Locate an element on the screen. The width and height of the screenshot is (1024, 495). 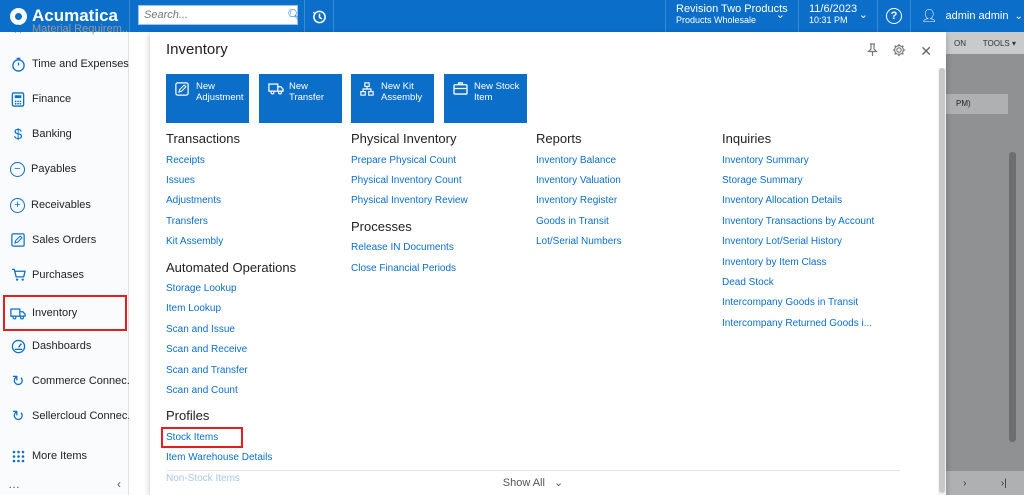
sidebar-item-label: Receivables is located at coordinates (61, 205).